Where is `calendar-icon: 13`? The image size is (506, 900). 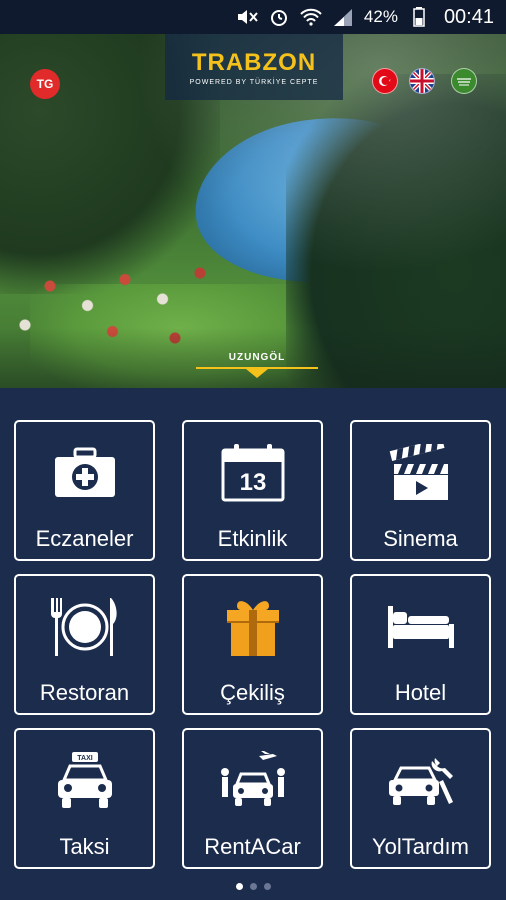
calendar-icon: 13 is located at coordinates (253, 473).